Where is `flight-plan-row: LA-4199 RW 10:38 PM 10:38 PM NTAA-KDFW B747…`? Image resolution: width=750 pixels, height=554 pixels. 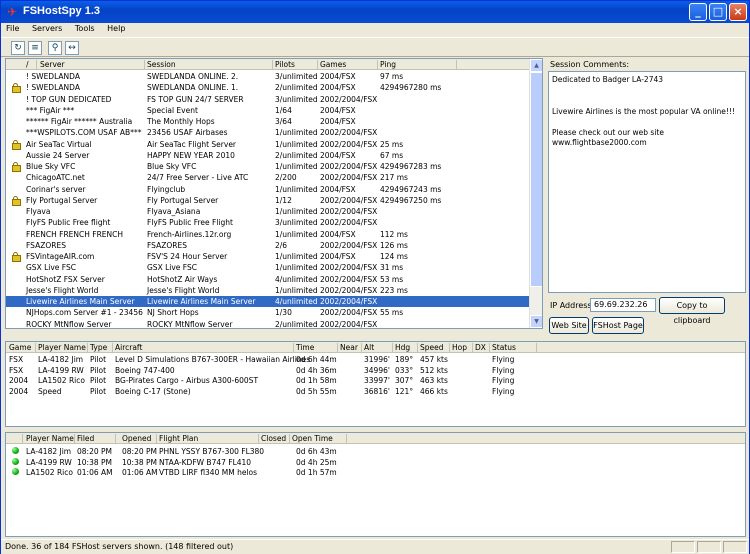 flight-plan-row: LA-4199 RW 10:38 PM 10:38 PM NTAA-KDFW B747… is located at coordinates (375, 462).